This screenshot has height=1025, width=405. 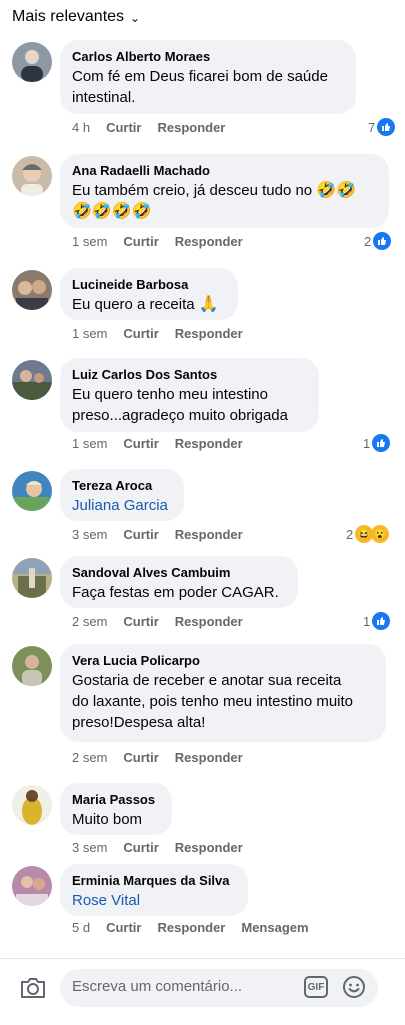 What do you see at coordinates (33, 988) in the screenshot?
I see `camera-icon` at bounding box center [33, 988].